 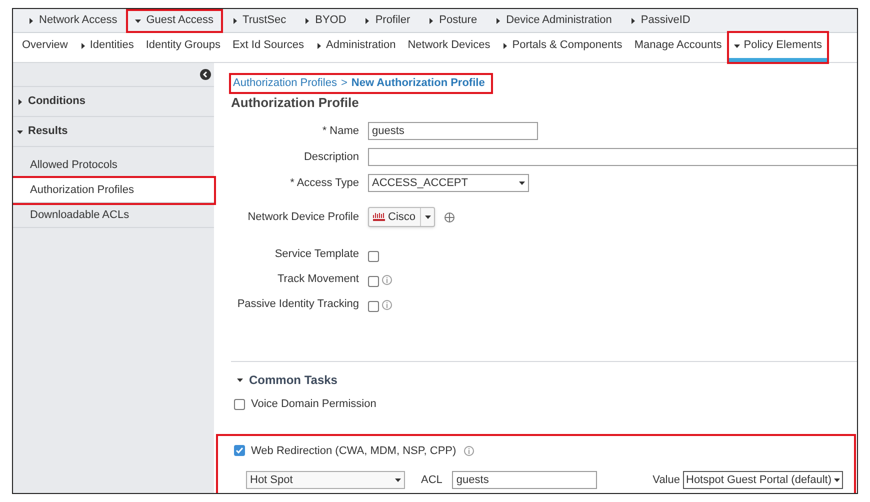 What do you see at coordinates (325, 480) in the screenshot?
I see `redirect-type-select: Hot Spot` at bounding box center [325, 480].